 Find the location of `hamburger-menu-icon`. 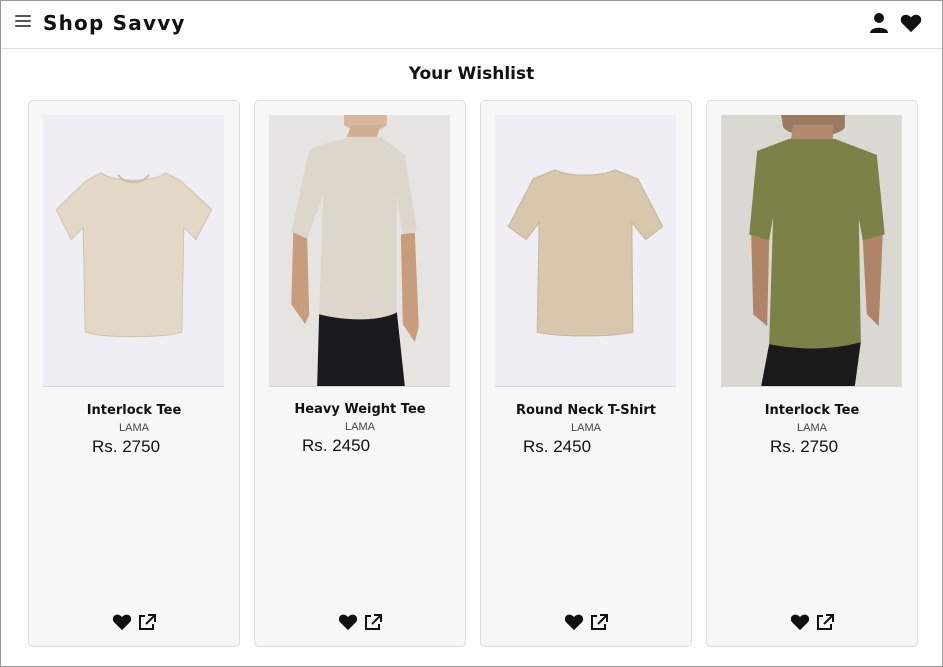

hamburger-menu-icon is located at coordinates (23, 23).